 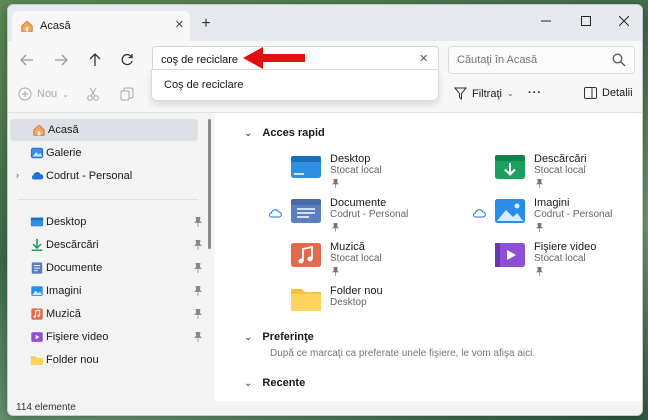 I want to click on sidebar-item-videos: Fişiere video, so click(x=105, y=337).